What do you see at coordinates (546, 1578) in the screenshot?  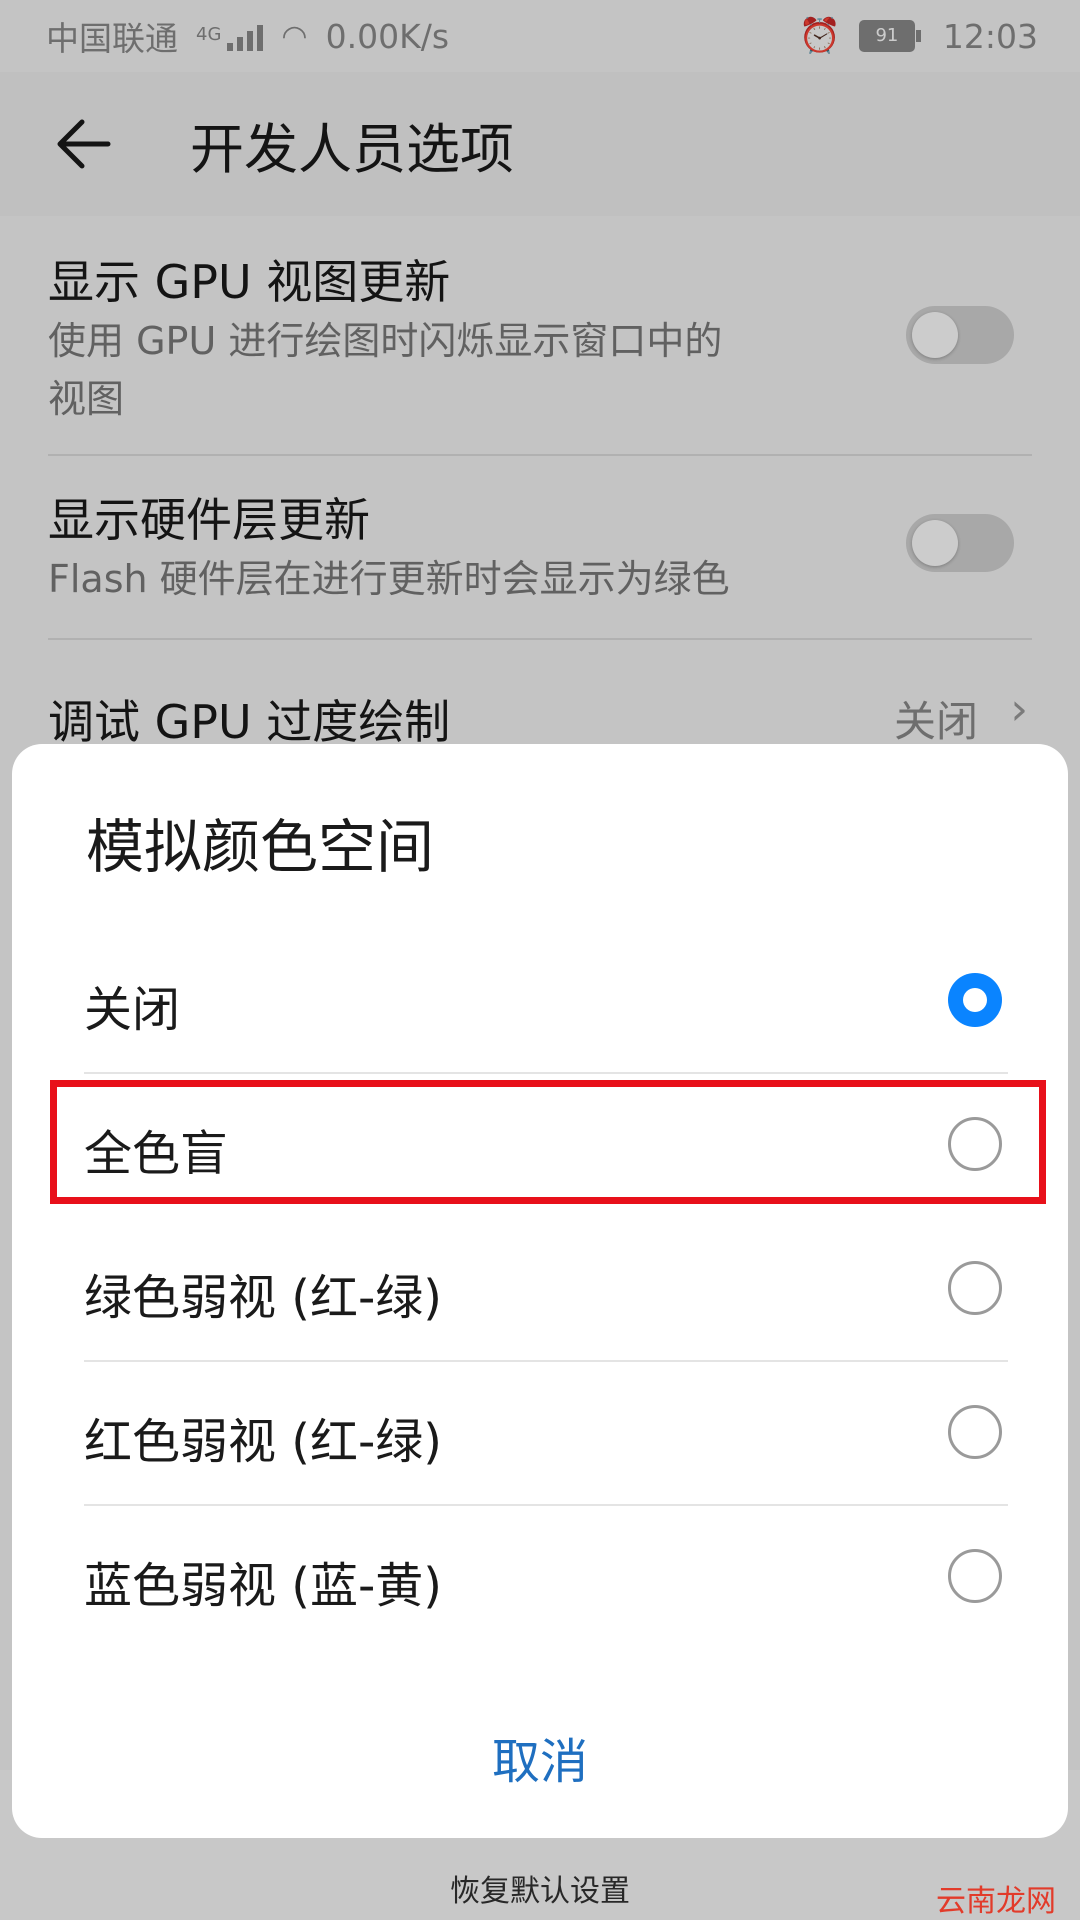 I see `option-tritanomaly: 蓝色弱视 (蓝-黄)` at bounding box center [546, 1578].